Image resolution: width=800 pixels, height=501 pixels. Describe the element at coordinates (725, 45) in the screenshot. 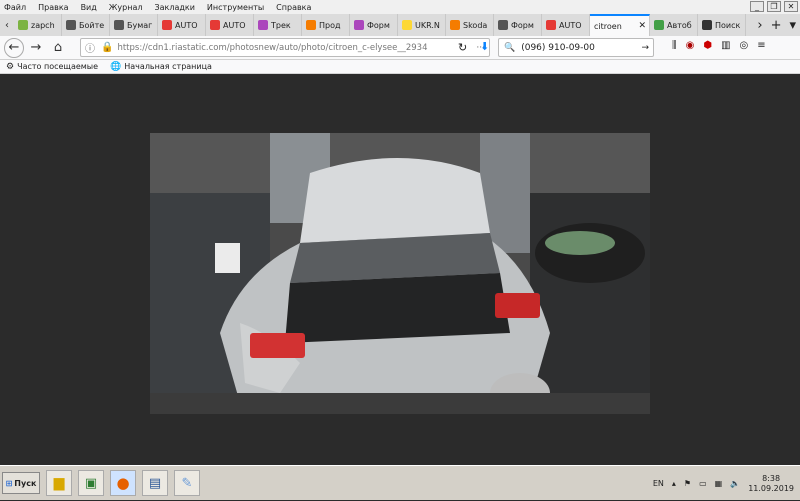

I see `sidebar-icon: ▥` at that location.